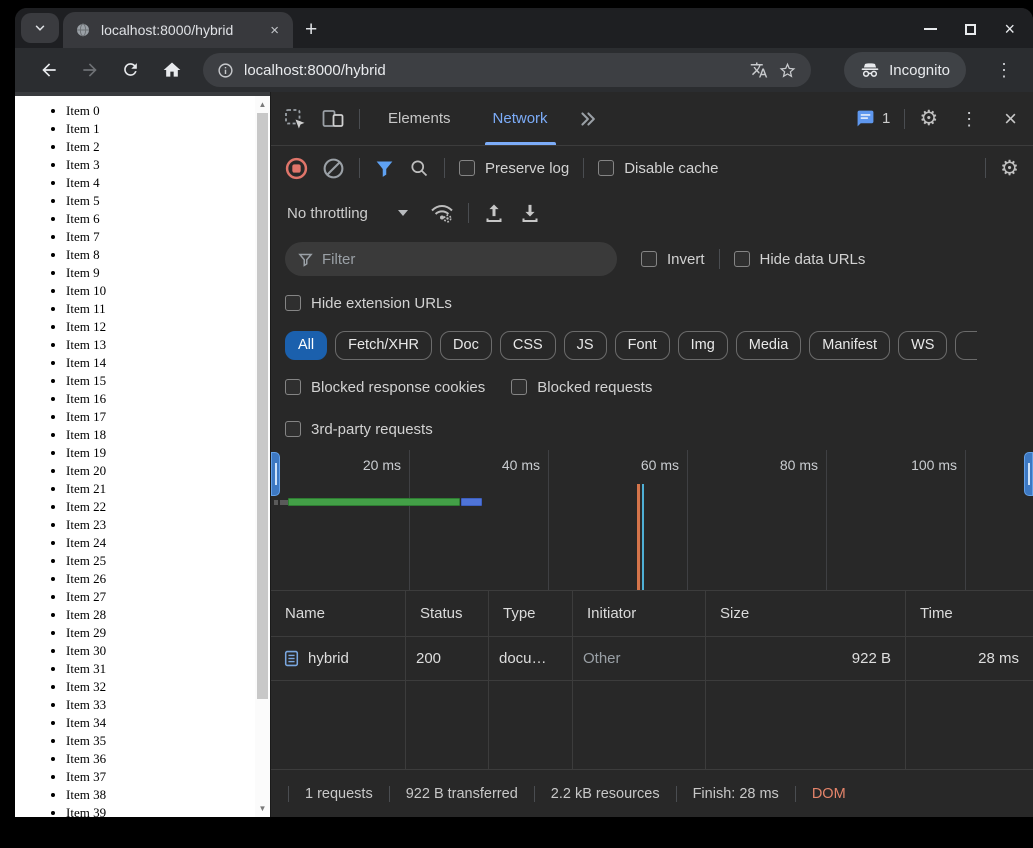 This screenshot has height=848, width=1033. Describe the element at coordinates (346, 213) in the screenshot. I see `throttling-dropdown: No throttling` at that location.